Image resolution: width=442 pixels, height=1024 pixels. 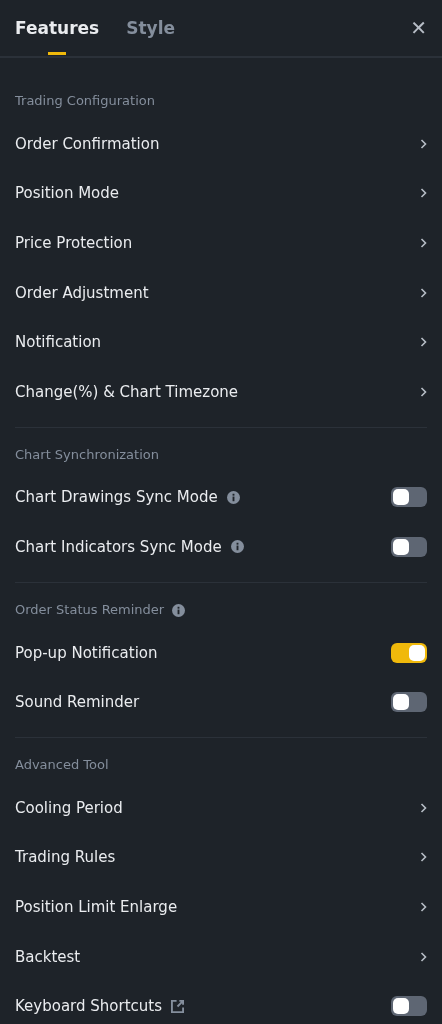 I want to click on section-title: Order Status Reminder, so click(x=90, y=609).